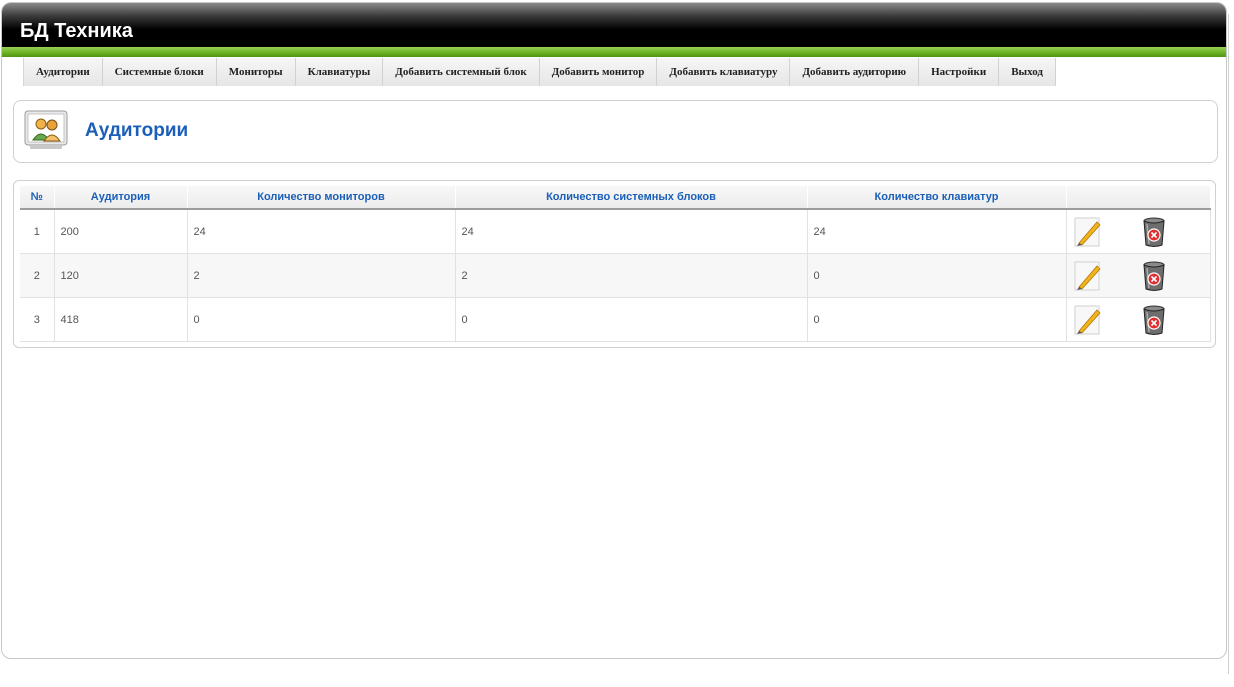 The width and height of the screenshot is (1234, 687). Describe the element at coordinates (1138, 198) in the screenshot. I see `column-header-actions` at that location.